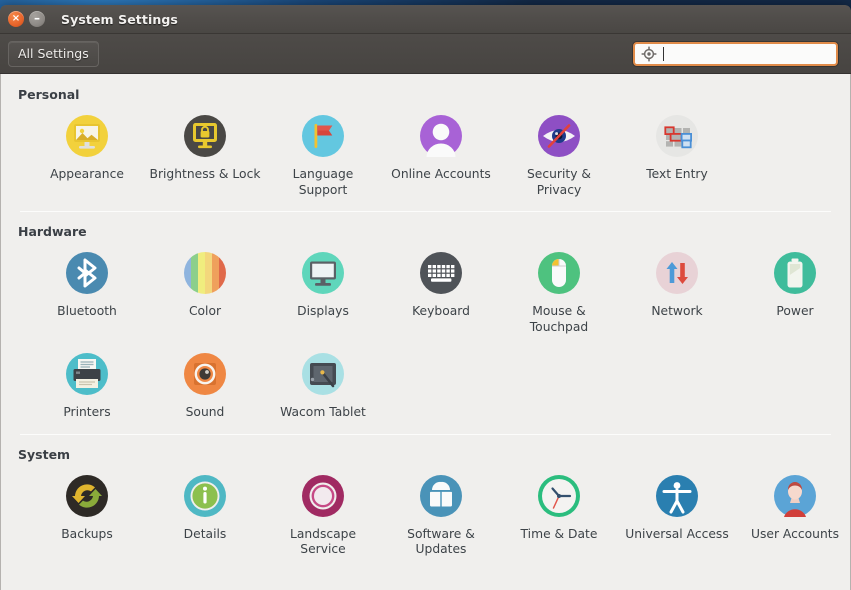 This screenshot has height=590, width=851. Describe the element at coordinates (441, 541) in the screenshot. I see `setting-label: Software & Updates` at that location.